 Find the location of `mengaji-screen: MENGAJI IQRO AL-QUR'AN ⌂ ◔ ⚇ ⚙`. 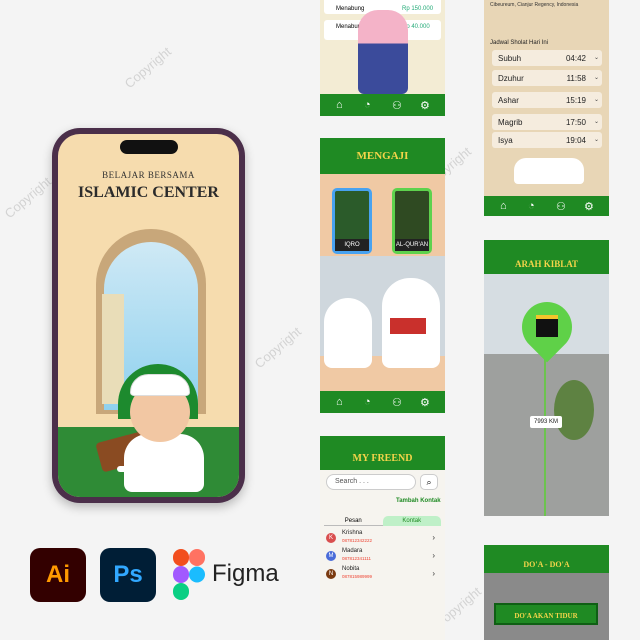

mengaji-screen: MENGAJI IQRO AL-QUR'AN ⌂ ◔ ⚇ ⚙ is located at coordinates (382, 275).